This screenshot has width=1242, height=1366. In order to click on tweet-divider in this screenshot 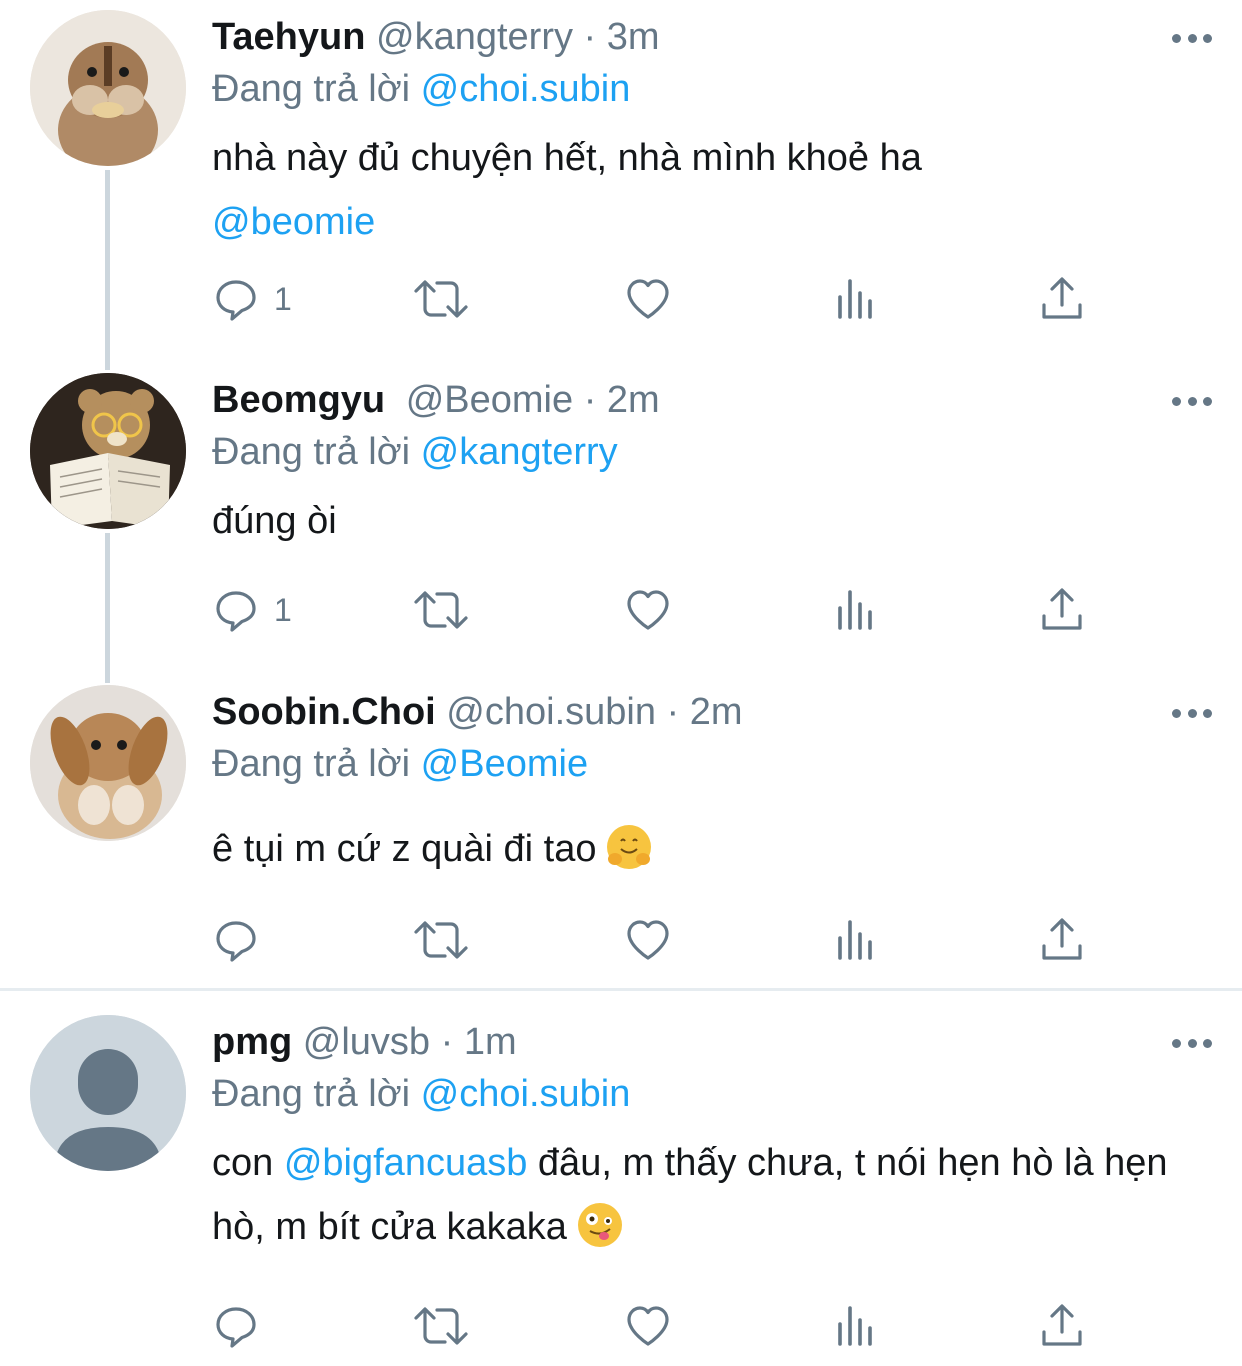, I will do `click(621, 989)`.